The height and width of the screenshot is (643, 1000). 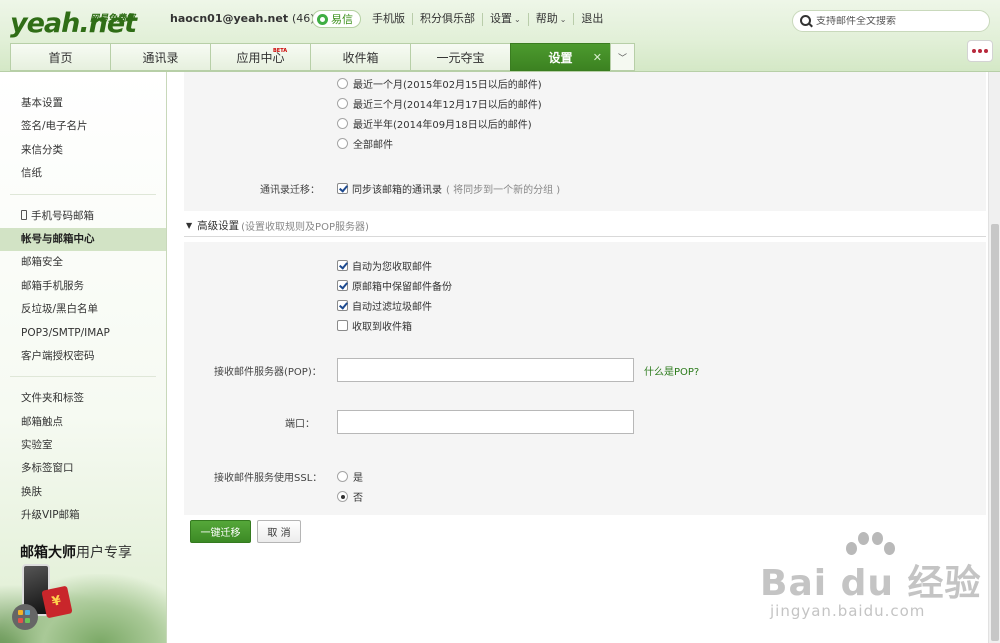 What do you see at coordinates (597, 57) in the screenshot?
I see `close-icon: ✕` at bounding box center [597, 57].